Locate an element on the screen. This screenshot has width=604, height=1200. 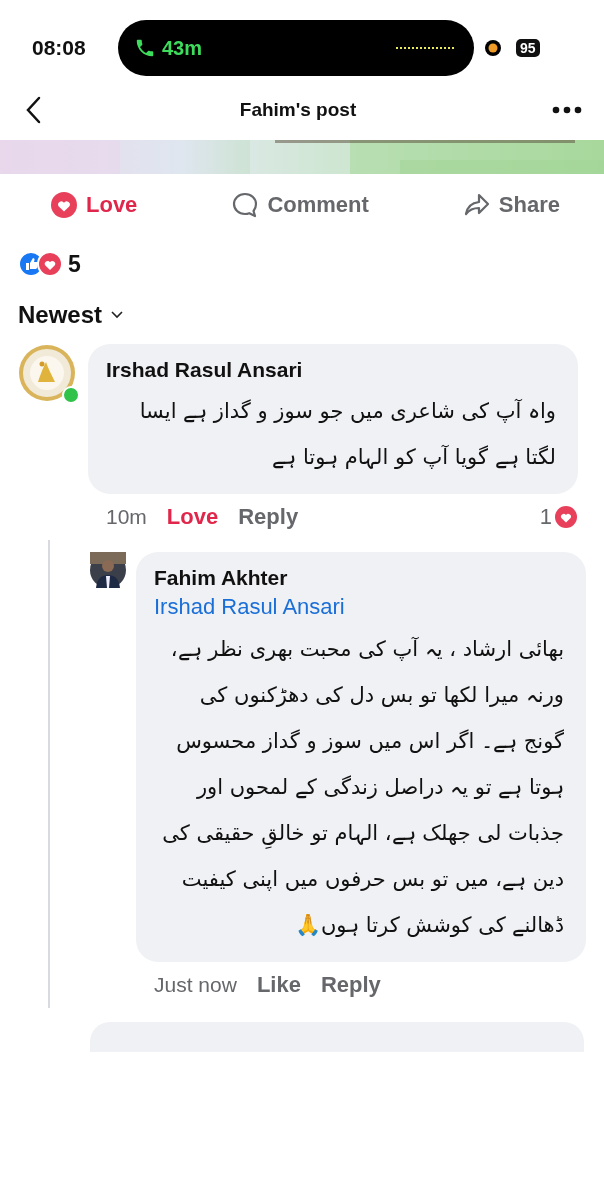
call-duration: 43m is located at coordinates (182, 48).